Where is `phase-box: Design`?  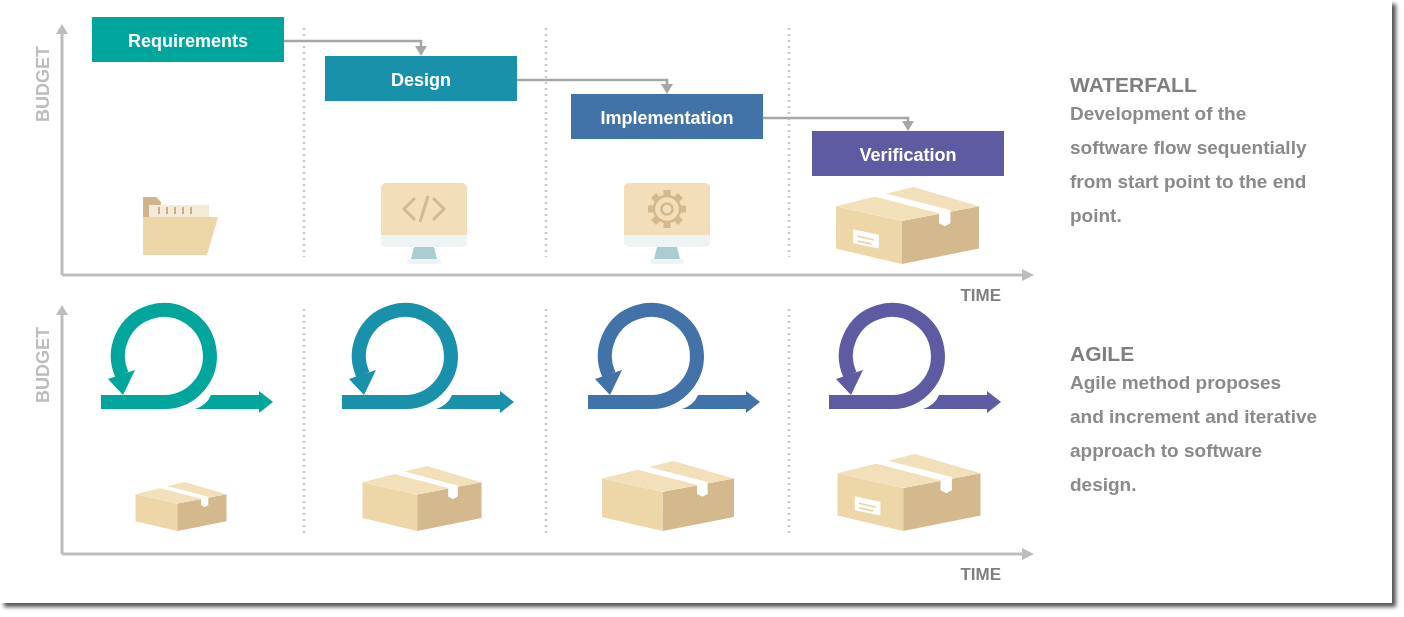 phase-box: Design is located at coordinates (421, 78).